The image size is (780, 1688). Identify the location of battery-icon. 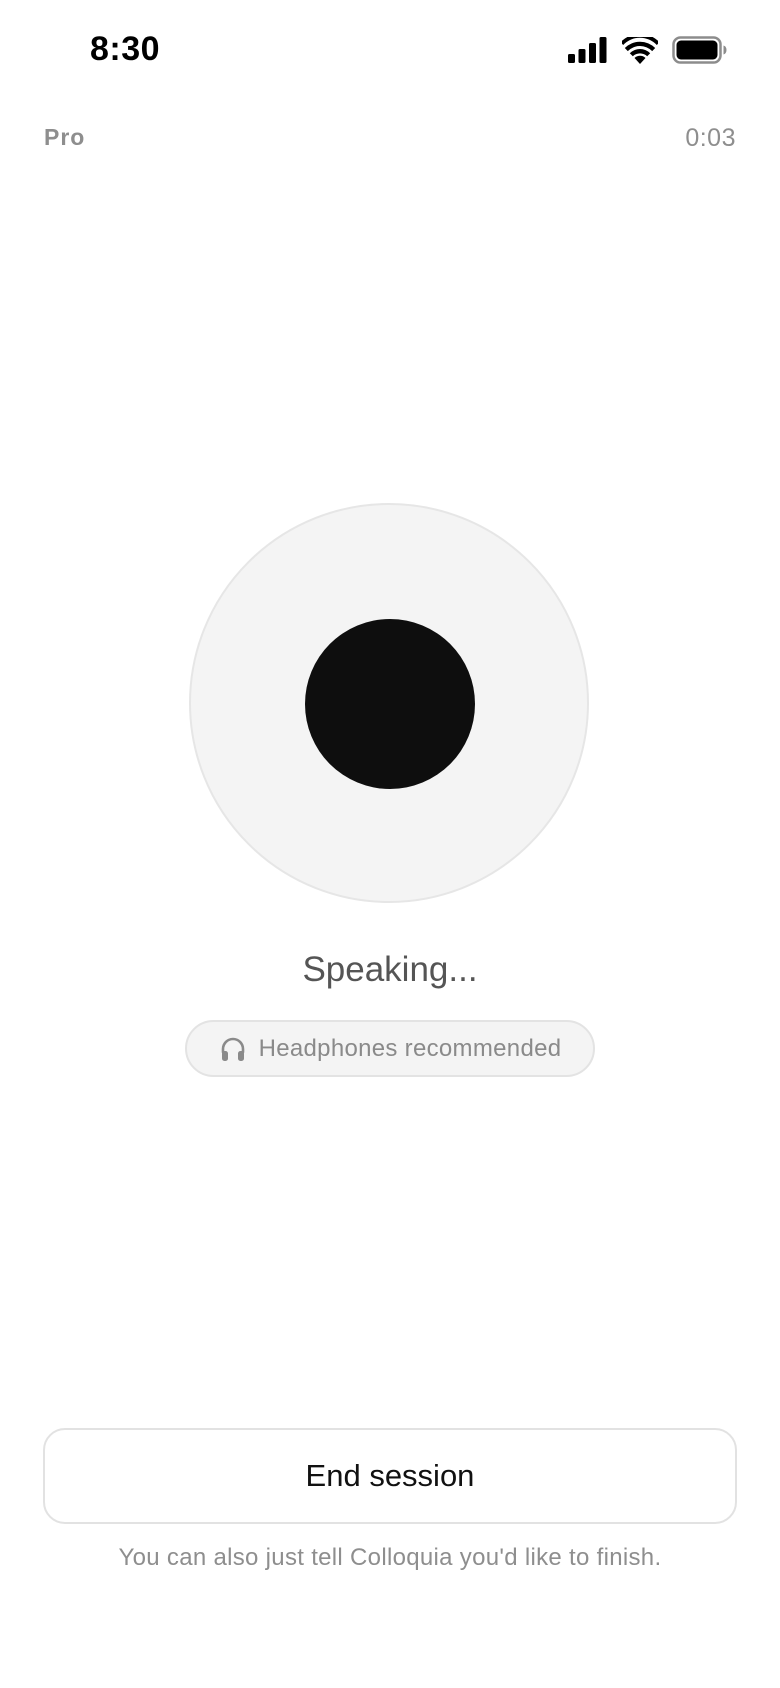
(700, 50).